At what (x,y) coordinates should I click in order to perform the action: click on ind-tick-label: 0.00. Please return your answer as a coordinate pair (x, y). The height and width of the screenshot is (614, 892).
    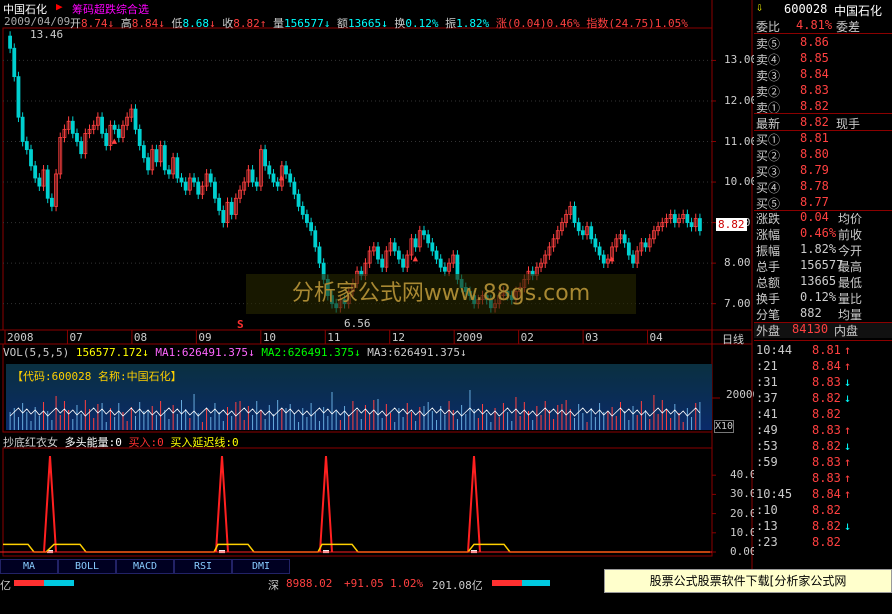
    Looking at the image, I should click on (743, 551).